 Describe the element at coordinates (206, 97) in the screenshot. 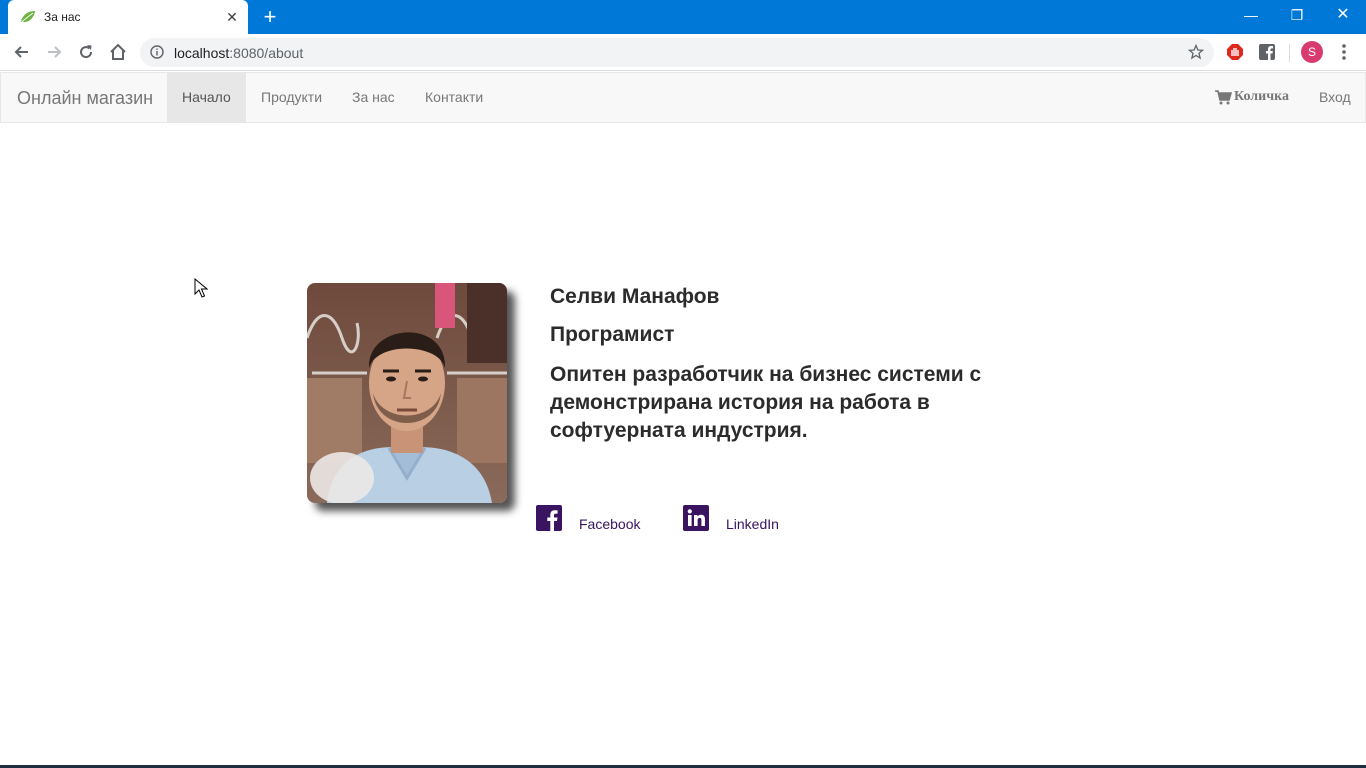

I see `nav-item-home: Начало` at that location.